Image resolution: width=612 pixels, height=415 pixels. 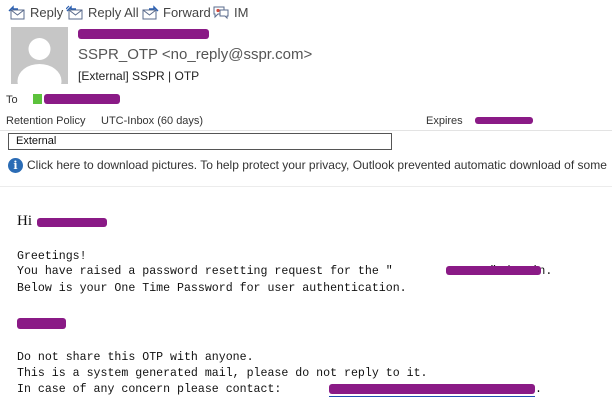 What do you see at coordinates (143, 34) in the screenshot?
I see `redacted-date` at bounding box center [143, 34].